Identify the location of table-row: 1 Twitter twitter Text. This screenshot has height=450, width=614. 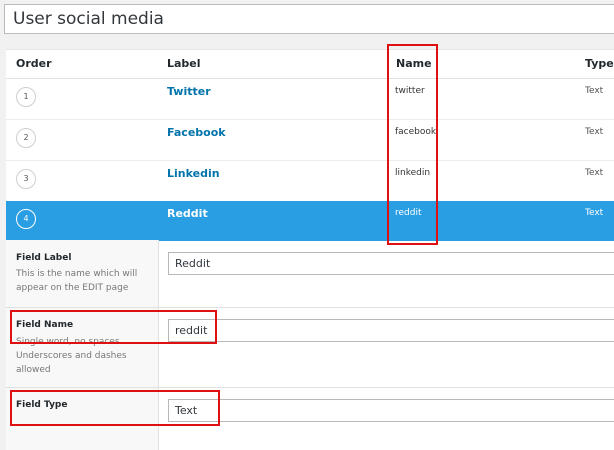
(310, 99).